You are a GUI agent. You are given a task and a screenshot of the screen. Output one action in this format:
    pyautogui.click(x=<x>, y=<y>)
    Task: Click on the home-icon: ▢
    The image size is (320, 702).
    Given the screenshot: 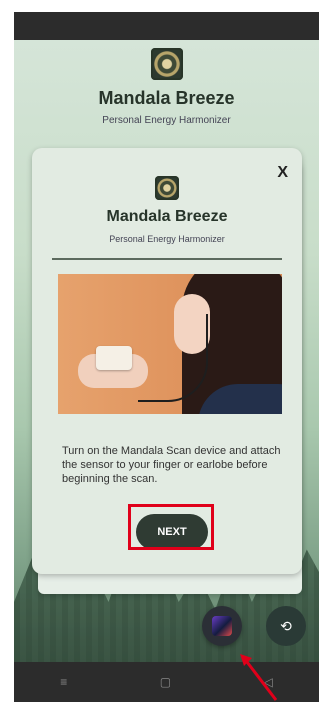 What is the action you would take?
    pyautogui.click(x=165, y=682)
    